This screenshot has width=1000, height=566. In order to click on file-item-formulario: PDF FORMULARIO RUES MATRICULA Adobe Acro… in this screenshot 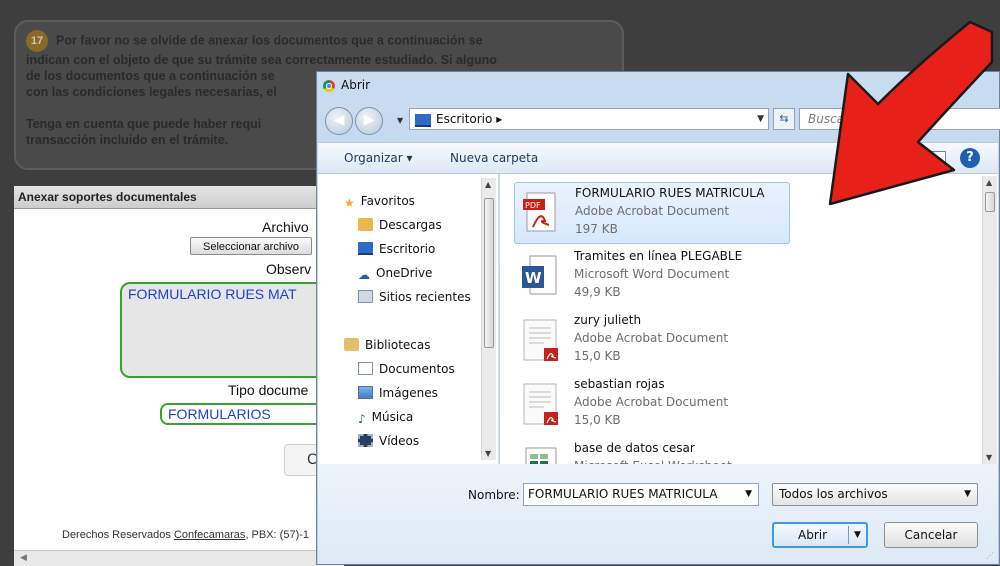, I will do `click(652, 213)`.